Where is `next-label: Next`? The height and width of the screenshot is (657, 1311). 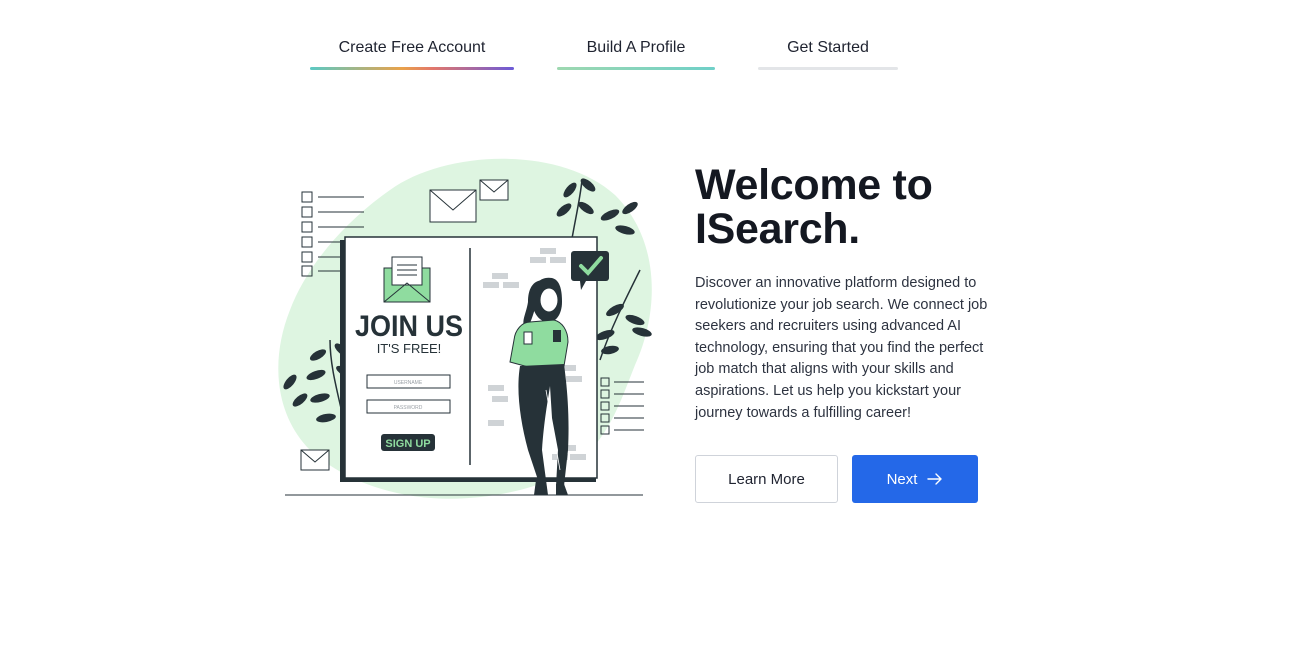 next-label: Next is located at coordinates (902, 479).